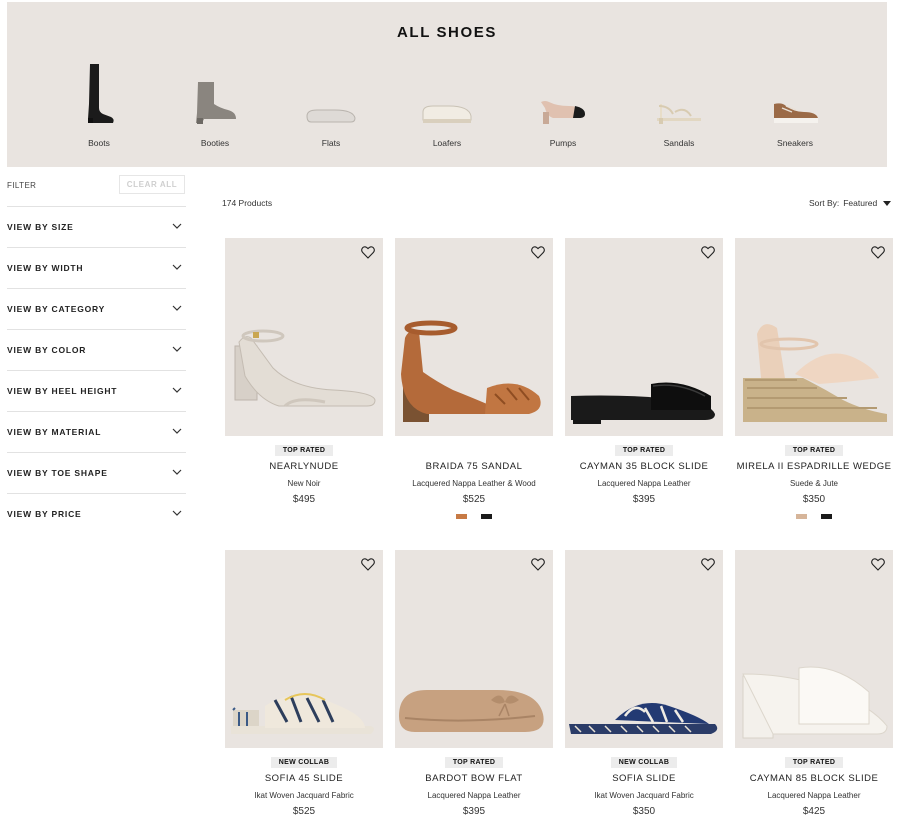 This screenshot has height=825, width=899. What do you see at coordinates (247, 203) in the screenshot?
I see `product-count: 174 Products` at bounding box center [247, 203].